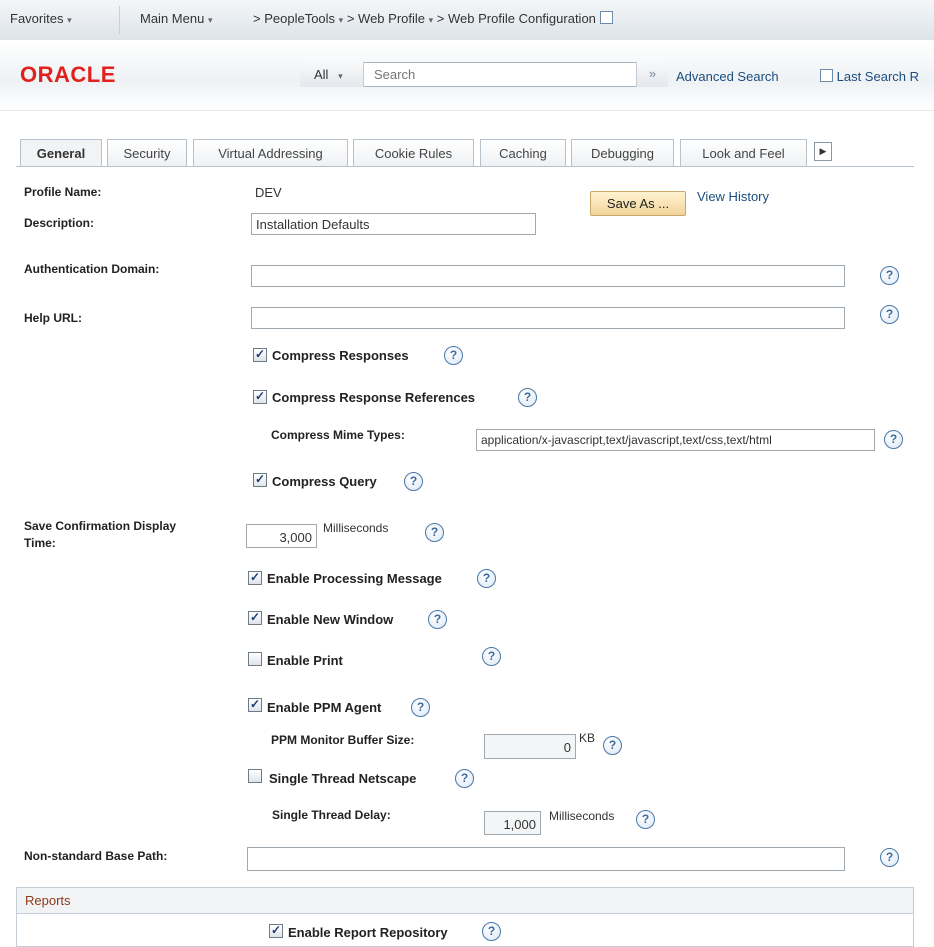 This screenshot has height=947, width=934. What do you see at coordinates (147, 152) in the screenshot?
I see `tab-security: Security` at bounding box center [147, 152].